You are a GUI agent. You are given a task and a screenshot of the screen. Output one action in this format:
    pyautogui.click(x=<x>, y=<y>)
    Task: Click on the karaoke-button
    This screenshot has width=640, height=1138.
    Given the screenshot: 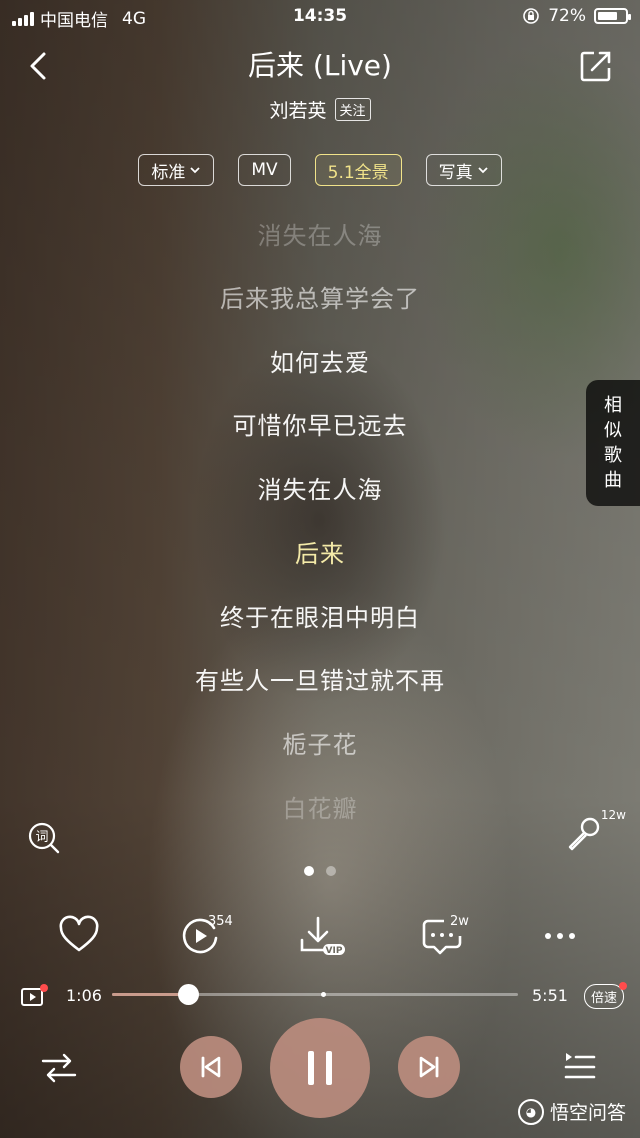 What is the action you would take?
    pyautogui.click(x=584, y=834)
    